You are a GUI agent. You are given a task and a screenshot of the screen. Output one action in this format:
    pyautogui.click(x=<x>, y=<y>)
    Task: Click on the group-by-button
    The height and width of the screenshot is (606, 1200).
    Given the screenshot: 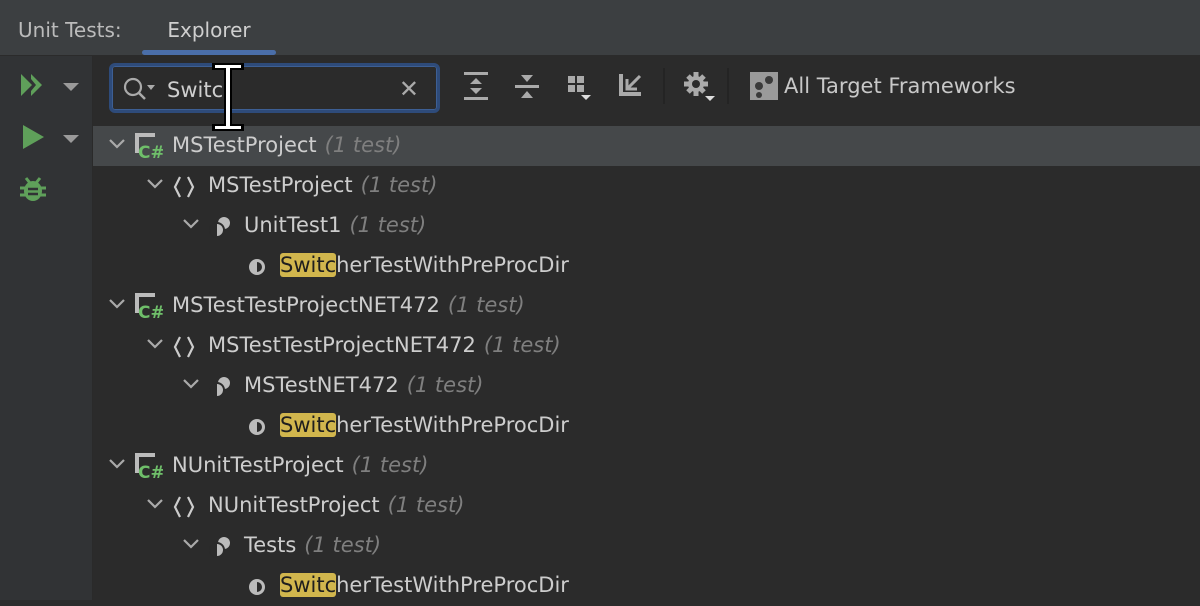 What is the action you would take?
    pyautogui.click(x=580, y=86)
    